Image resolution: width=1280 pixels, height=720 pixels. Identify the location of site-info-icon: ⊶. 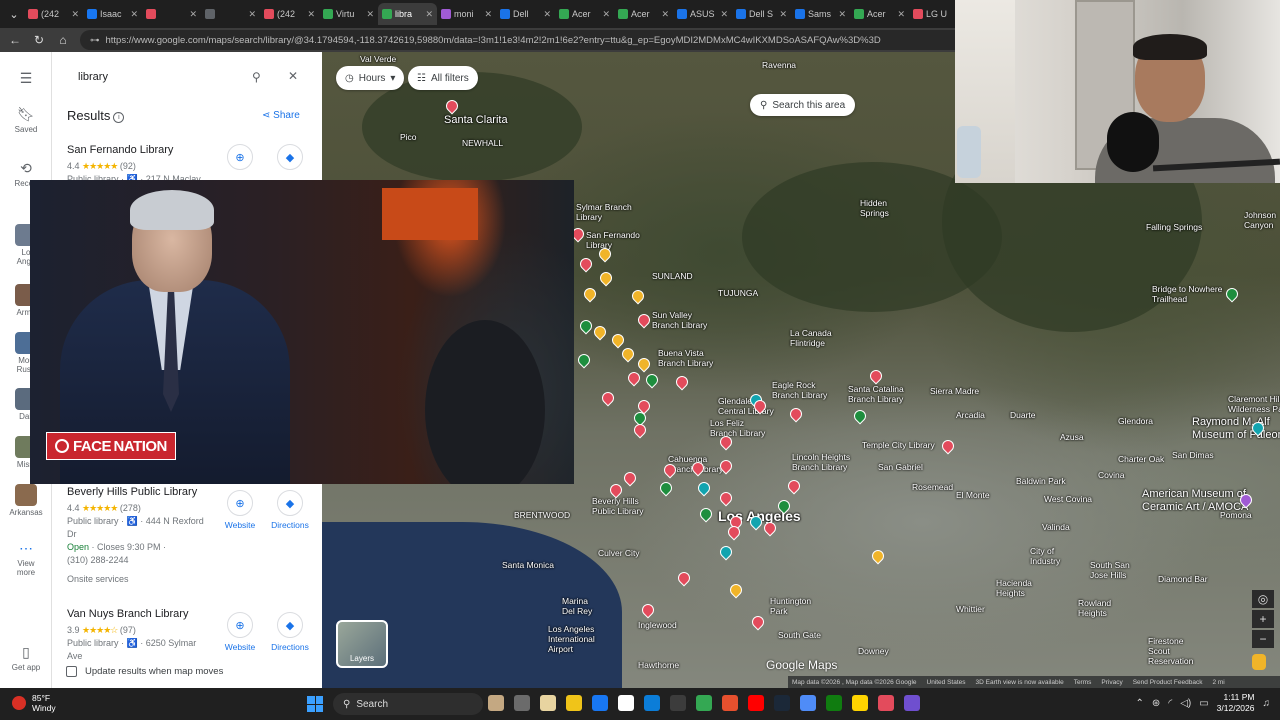
(95, 40).